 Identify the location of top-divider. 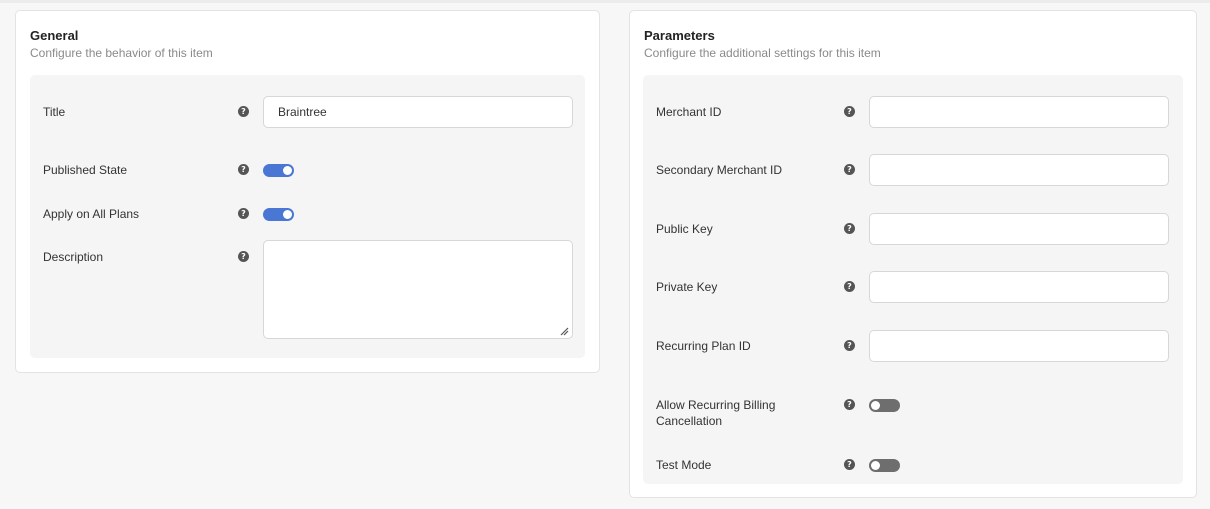
(605, 1).